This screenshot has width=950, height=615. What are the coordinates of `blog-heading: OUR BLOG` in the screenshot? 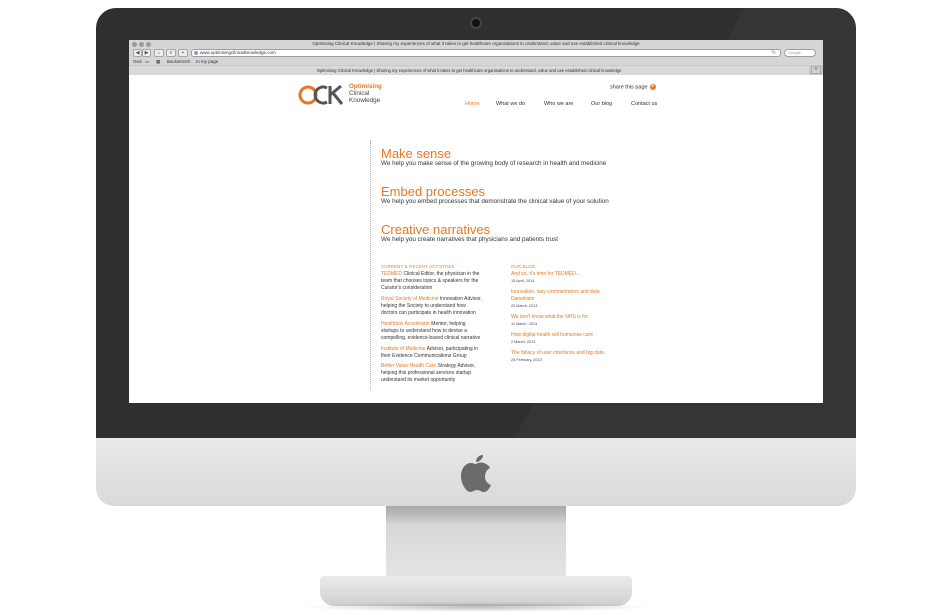 It's located at (523, 266).